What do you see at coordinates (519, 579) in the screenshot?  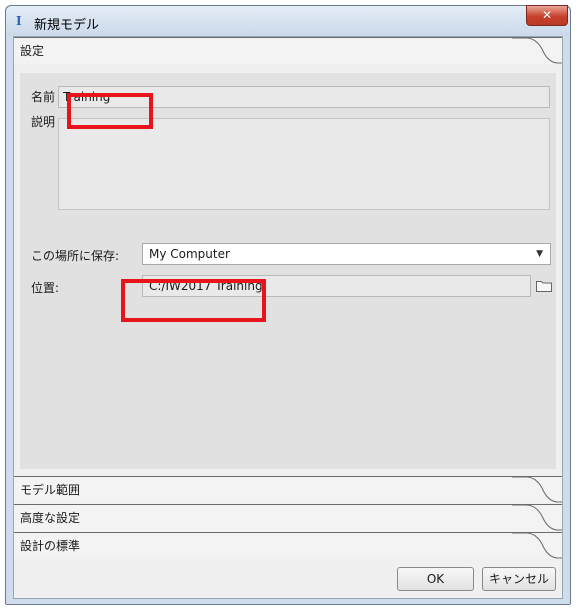 I see `cancel-button: キャンセル` at bounding box center [519, 579].